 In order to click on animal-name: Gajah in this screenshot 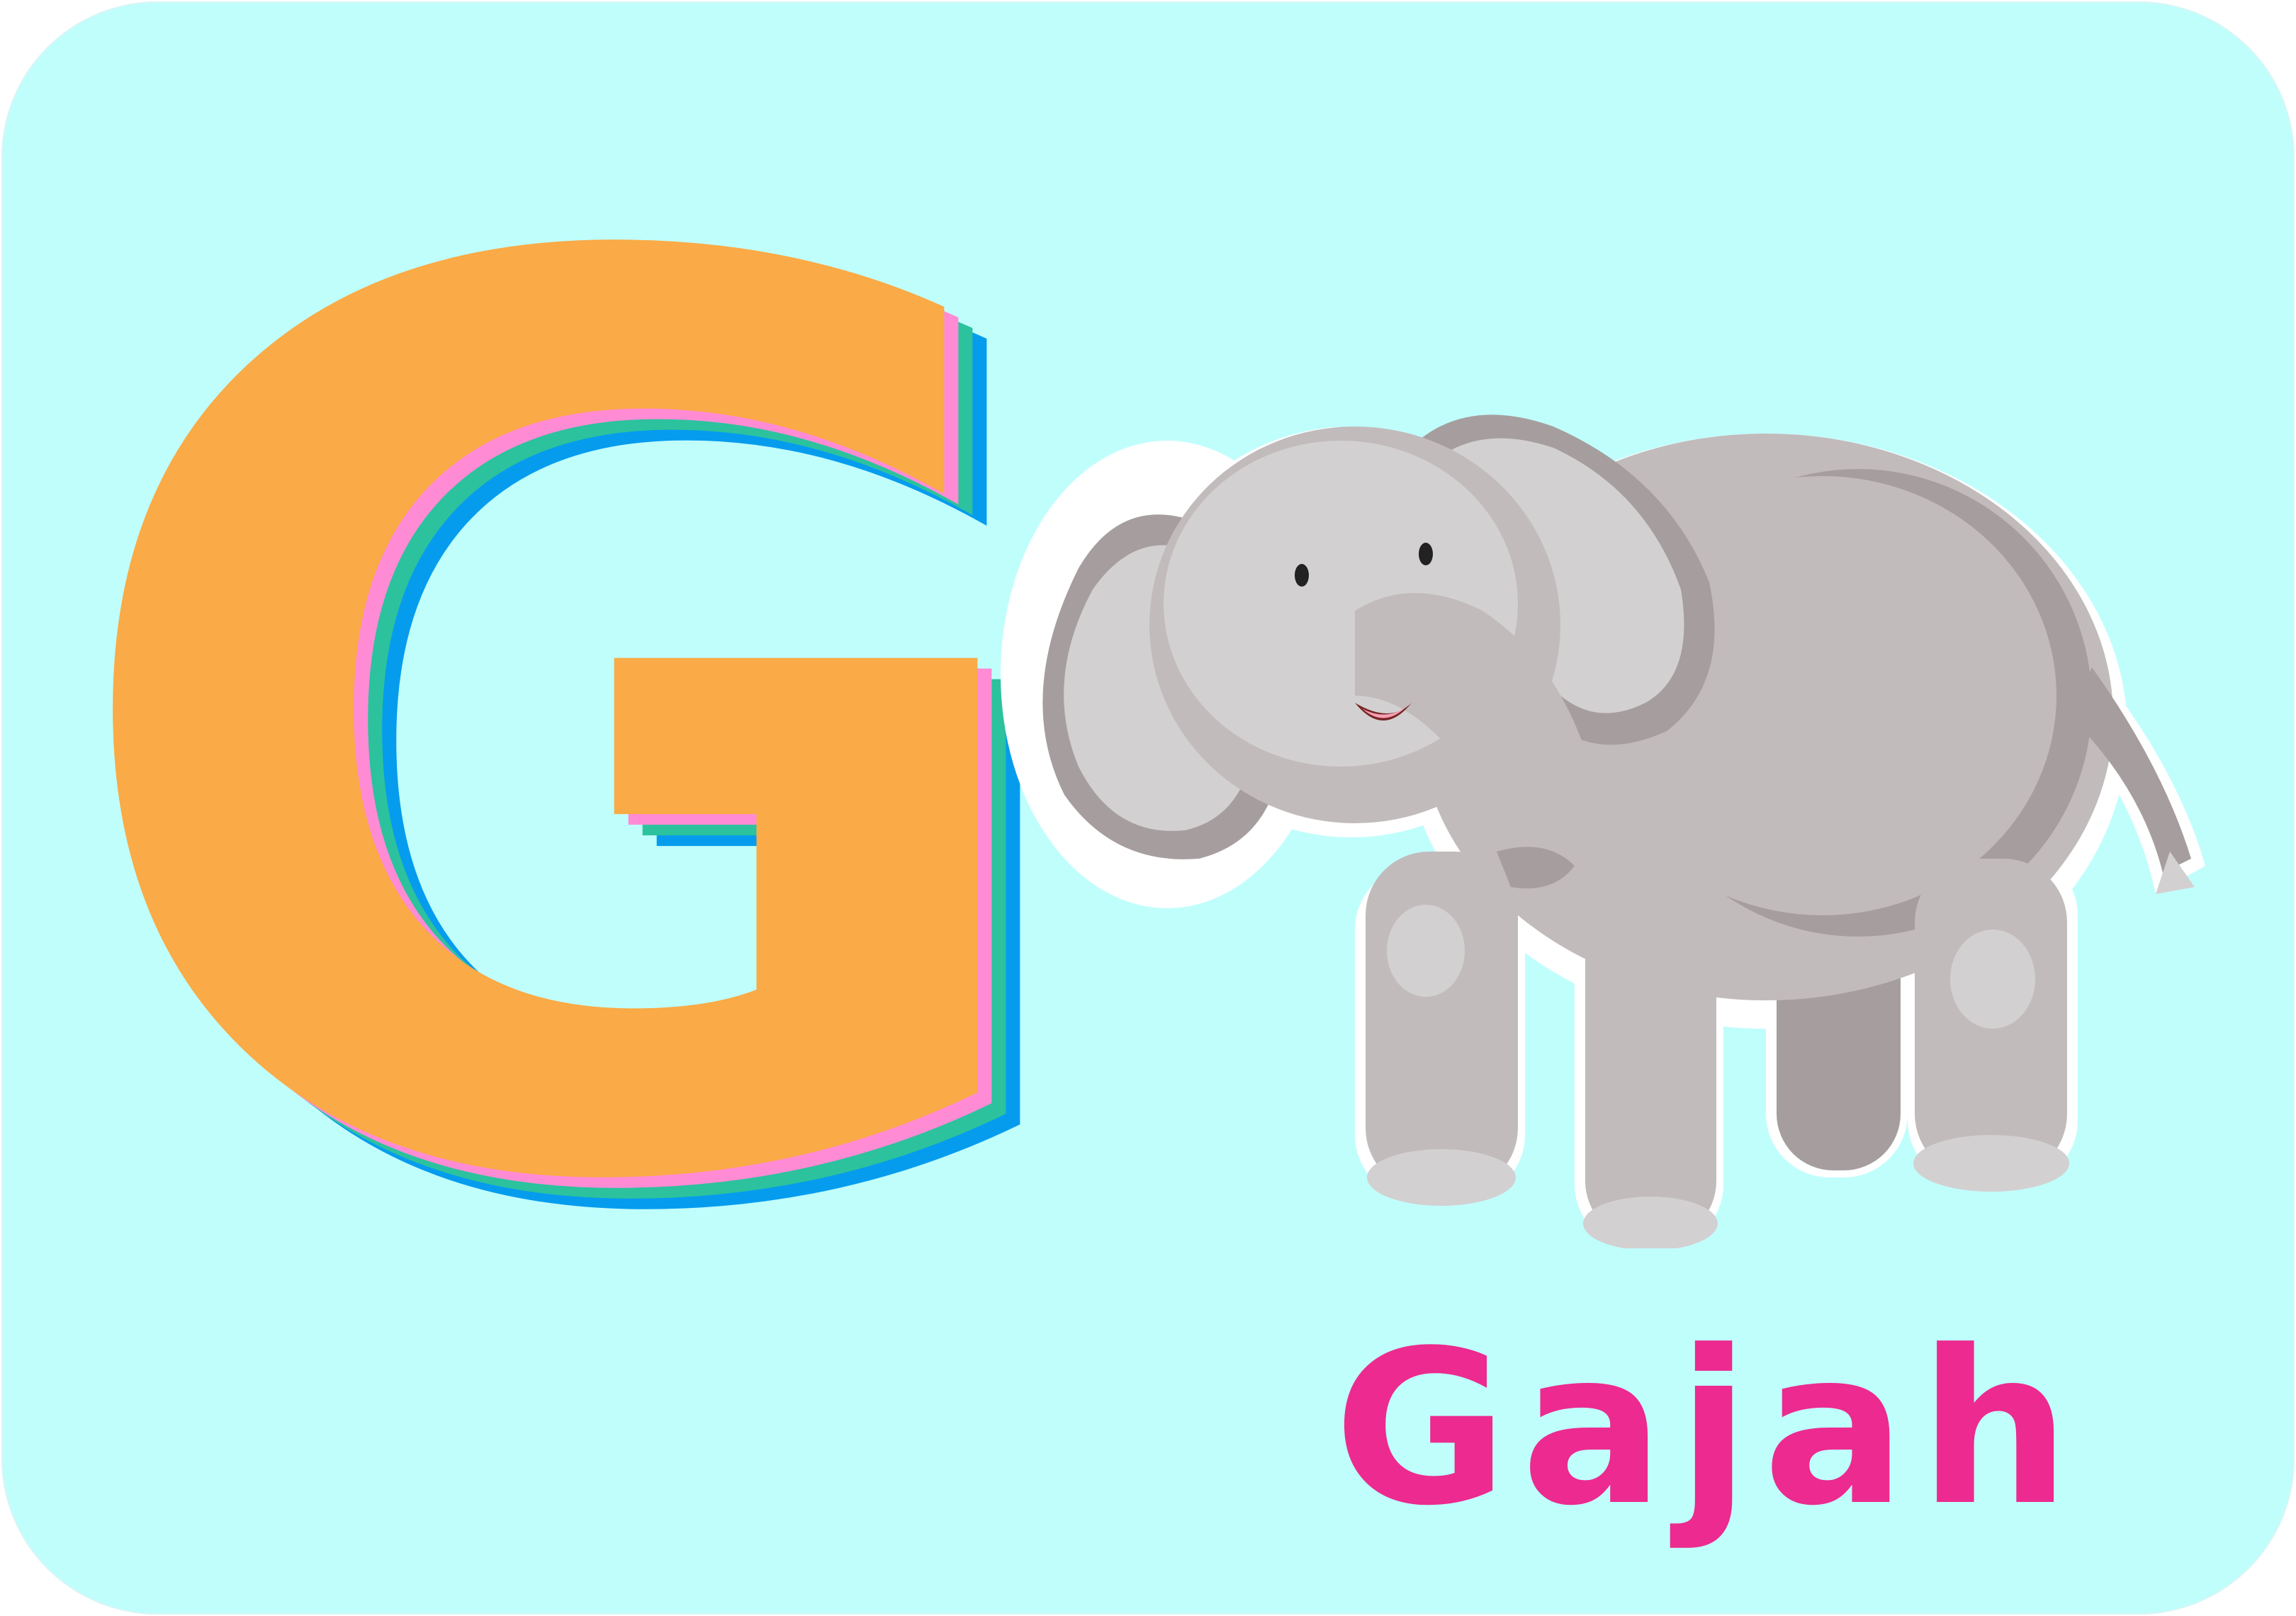, I will do `click(1708, 1428)`.